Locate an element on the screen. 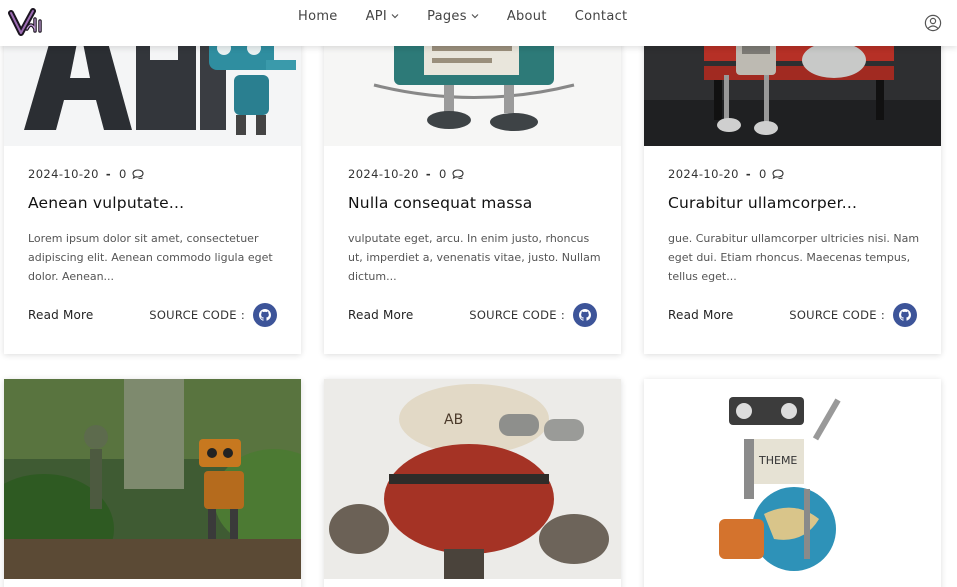  card-image: THEME is located at coordinates (792, 479).